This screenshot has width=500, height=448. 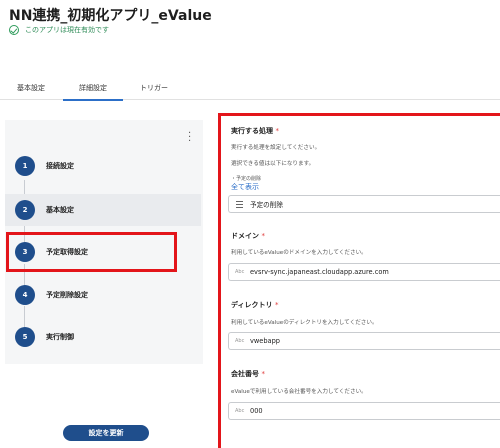 What do you see at coordinates (31, 91) in the screenshot?
I see `tab-basic-settings: 基本設定` at bounding box center [31, 91].